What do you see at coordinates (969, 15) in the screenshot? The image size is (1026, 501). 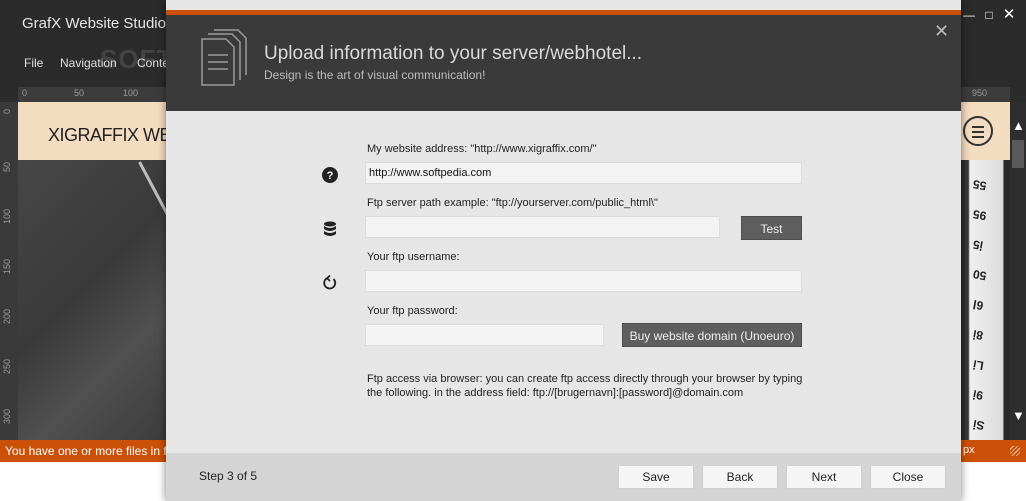 I see `minimize-button: —` at bounding box center [969, 15].